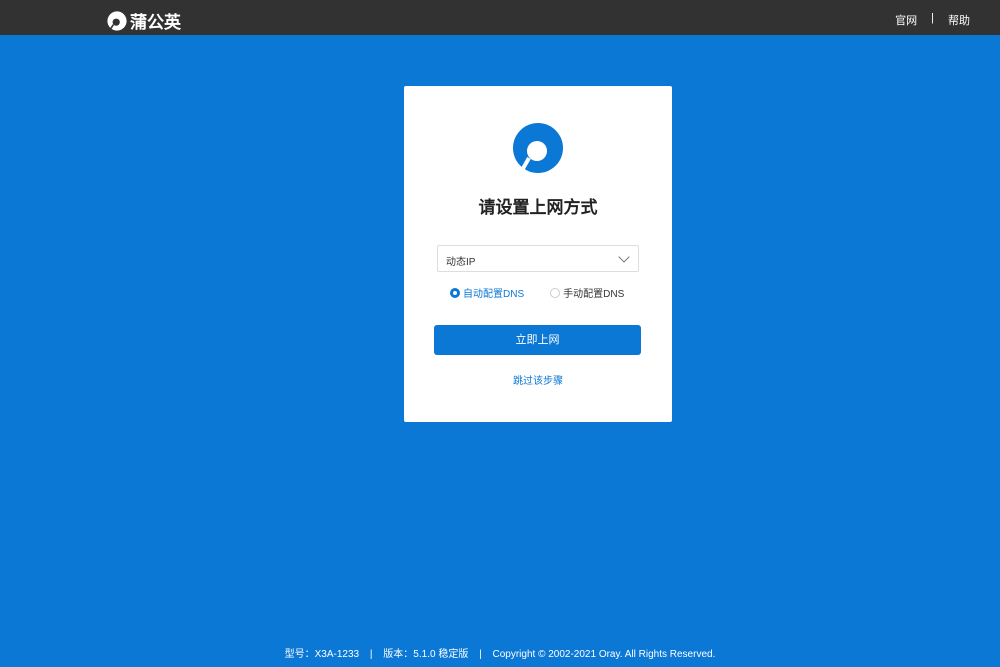  I want to click on radio-checked-icon, so click(455, 292).